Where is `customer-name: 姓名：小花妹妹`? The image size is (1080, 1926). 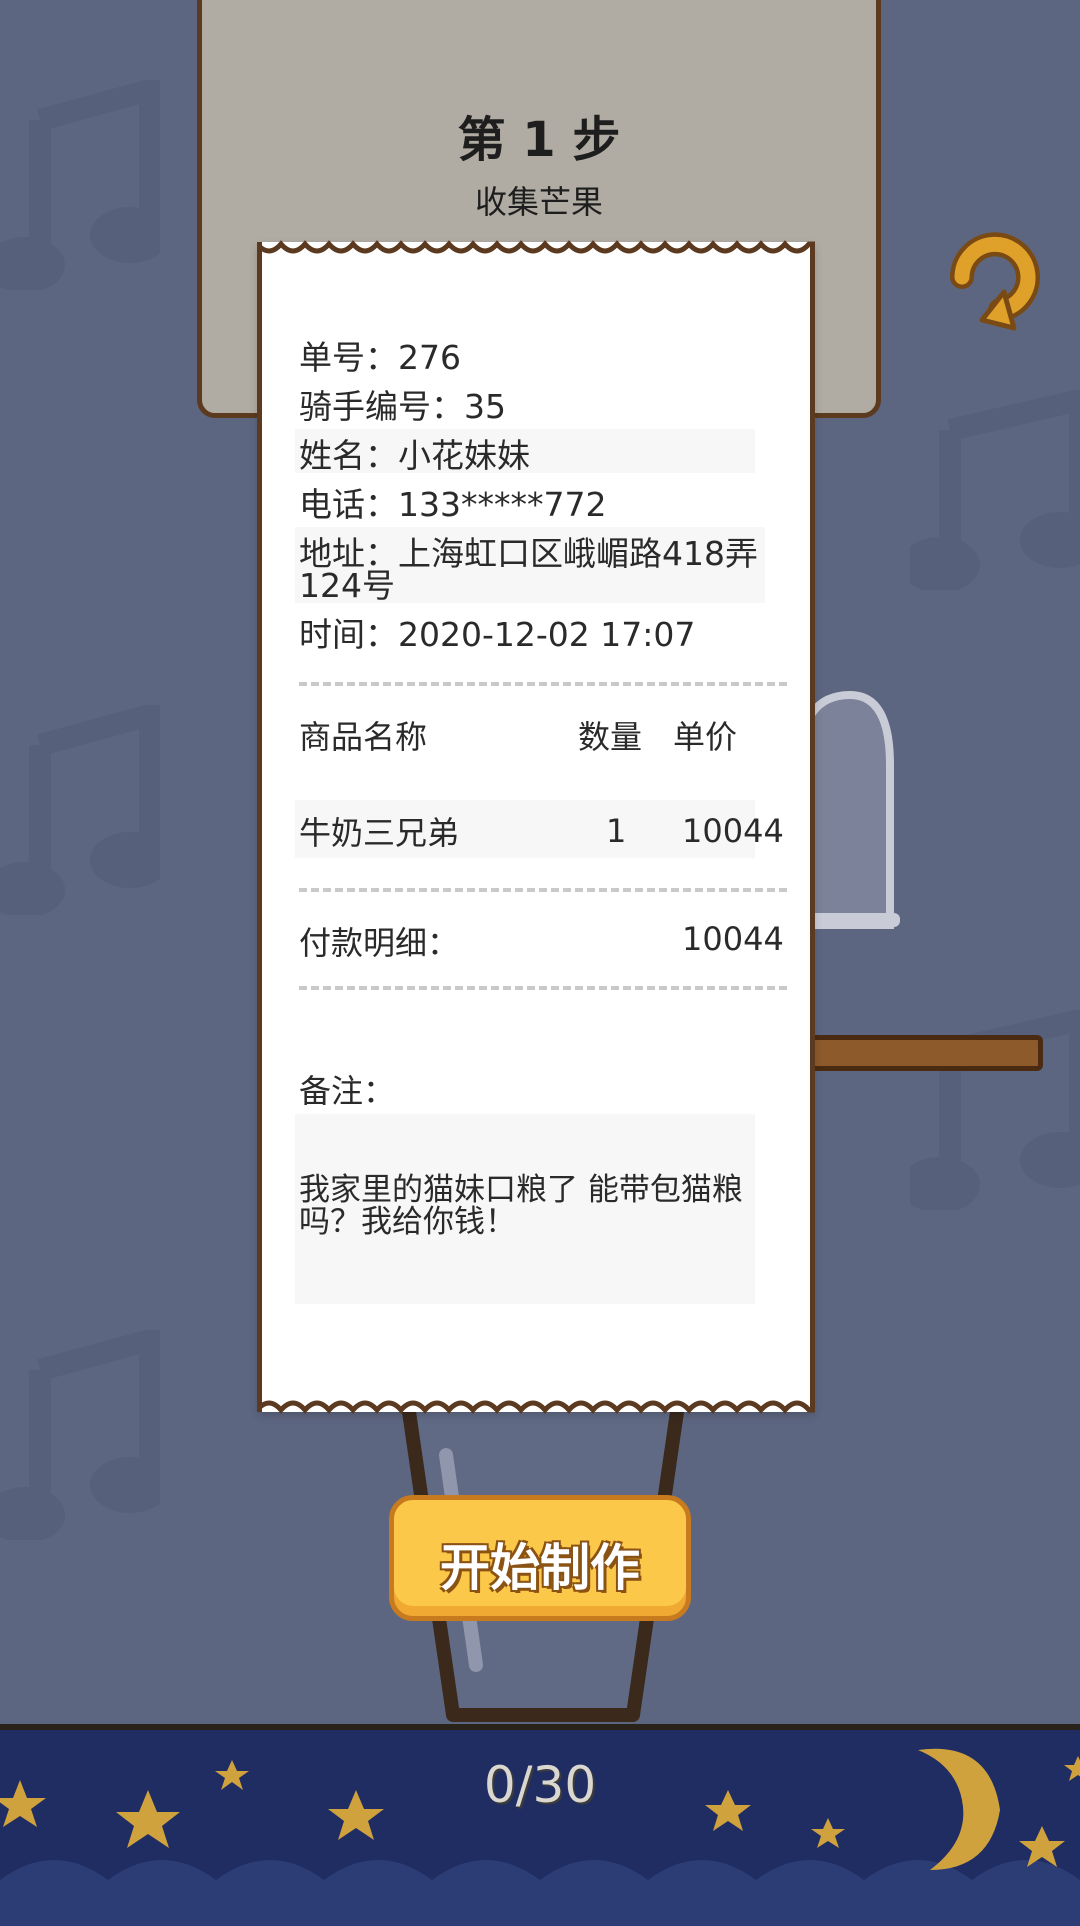
customer-name: 姓名：小花妹妹 is located at coordinates (414, 455).